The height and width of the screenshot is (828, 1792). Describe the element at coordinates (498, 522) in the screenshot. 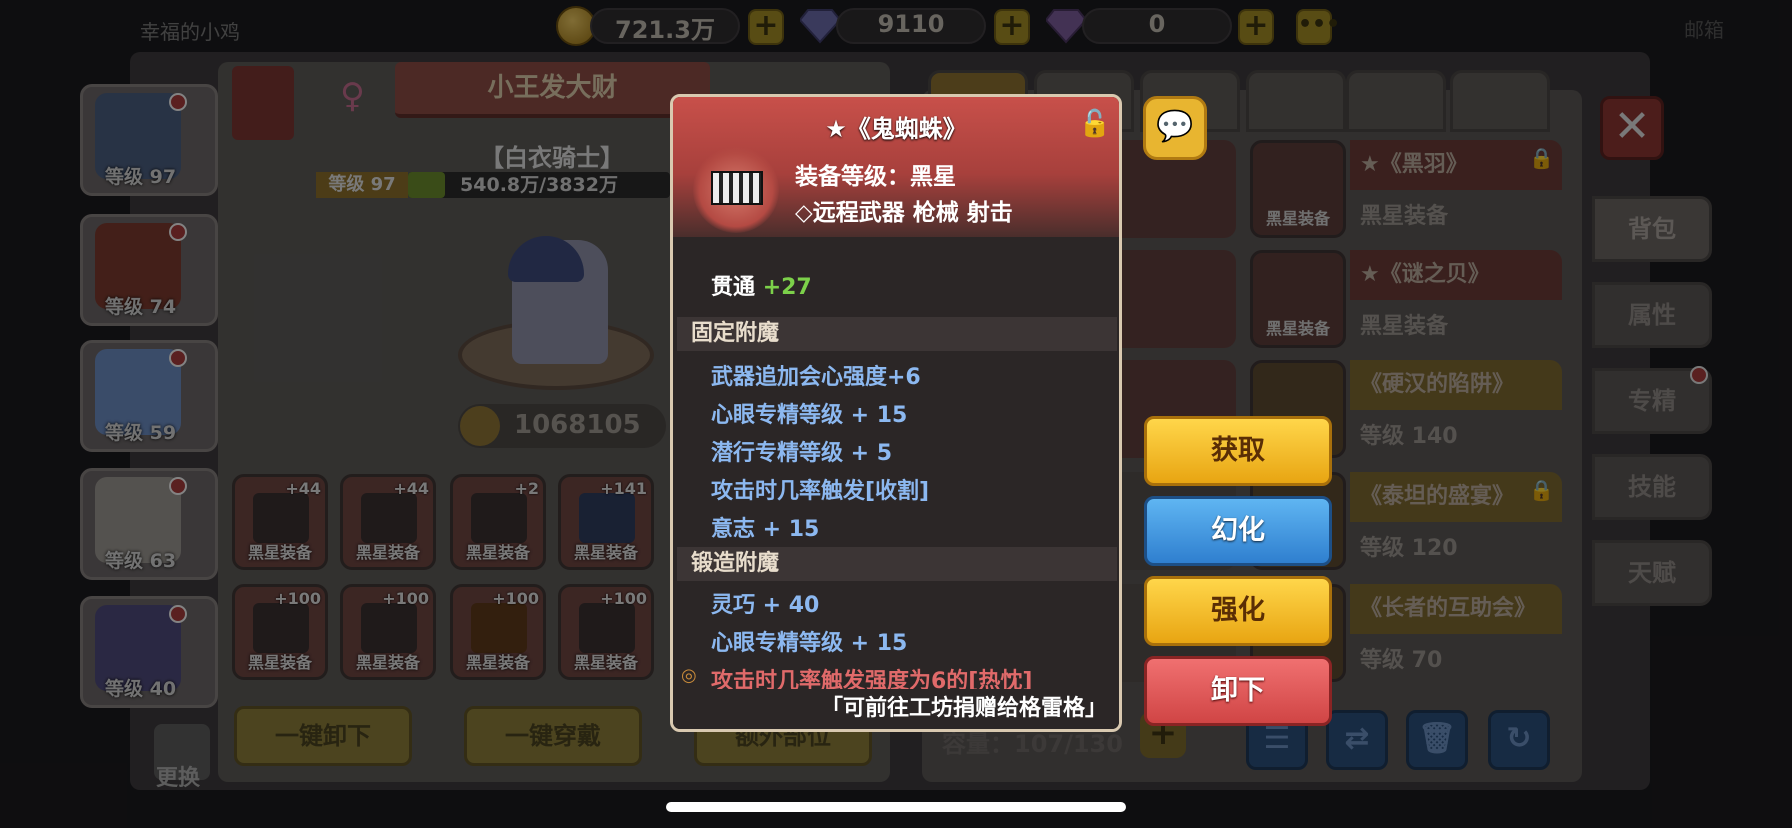

I see `equipment-slot: +2 黑星装备` at that location.